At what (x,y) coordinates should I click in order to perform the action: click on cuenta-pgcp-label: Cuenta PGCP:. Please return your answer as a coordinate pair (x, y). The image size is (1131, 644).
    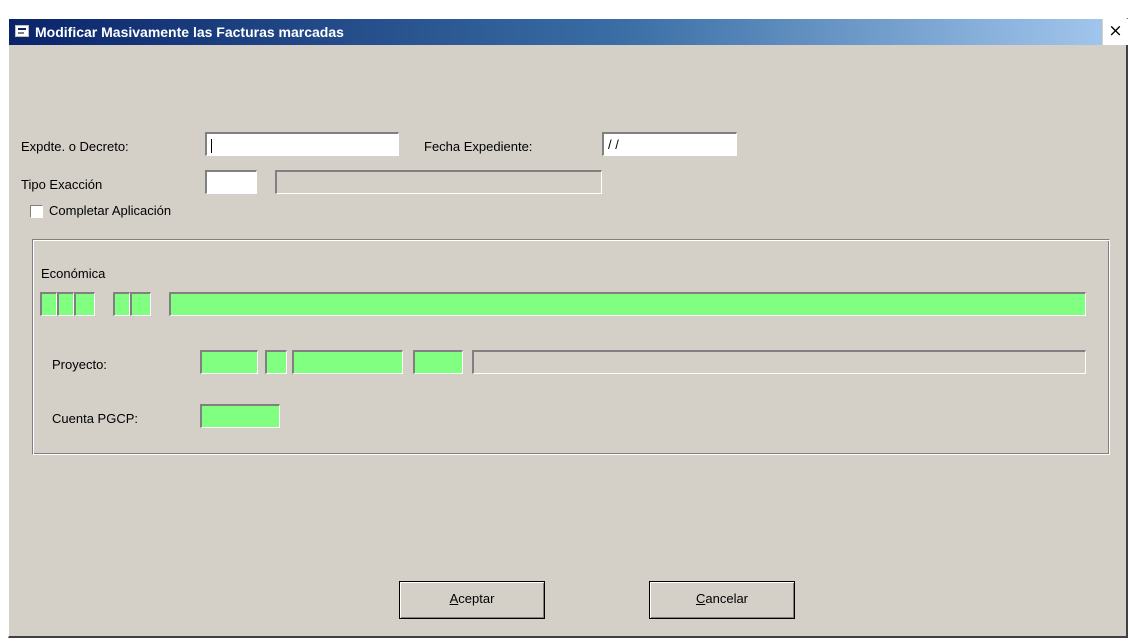
    Looking at the image, I should click on (95, 418).